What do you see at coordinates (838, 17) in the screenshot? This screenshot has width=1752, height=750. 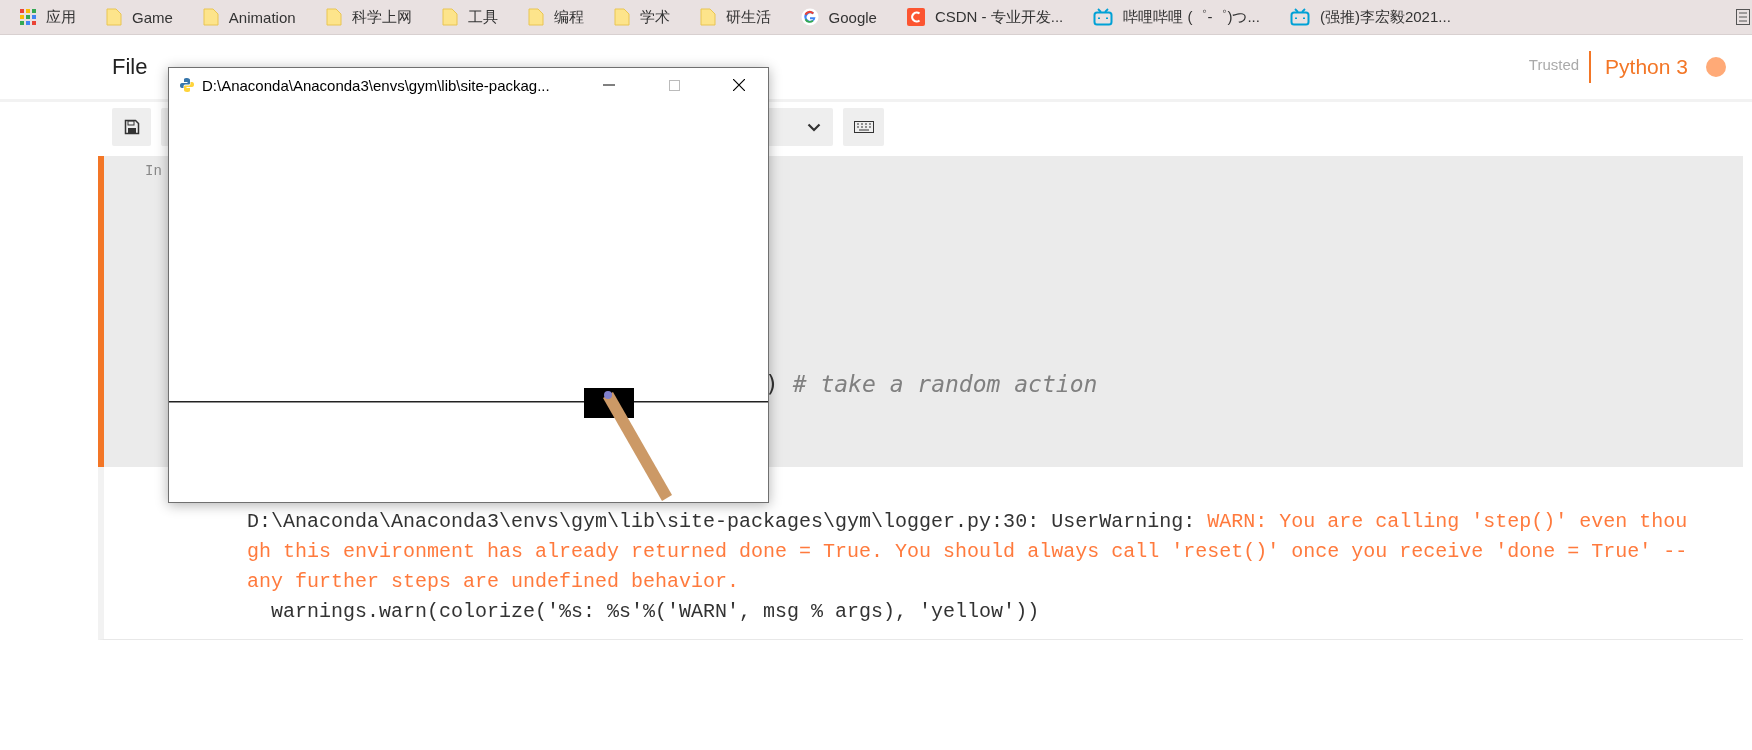 I see `bookmark: Google` at bounding box center [838, 17].